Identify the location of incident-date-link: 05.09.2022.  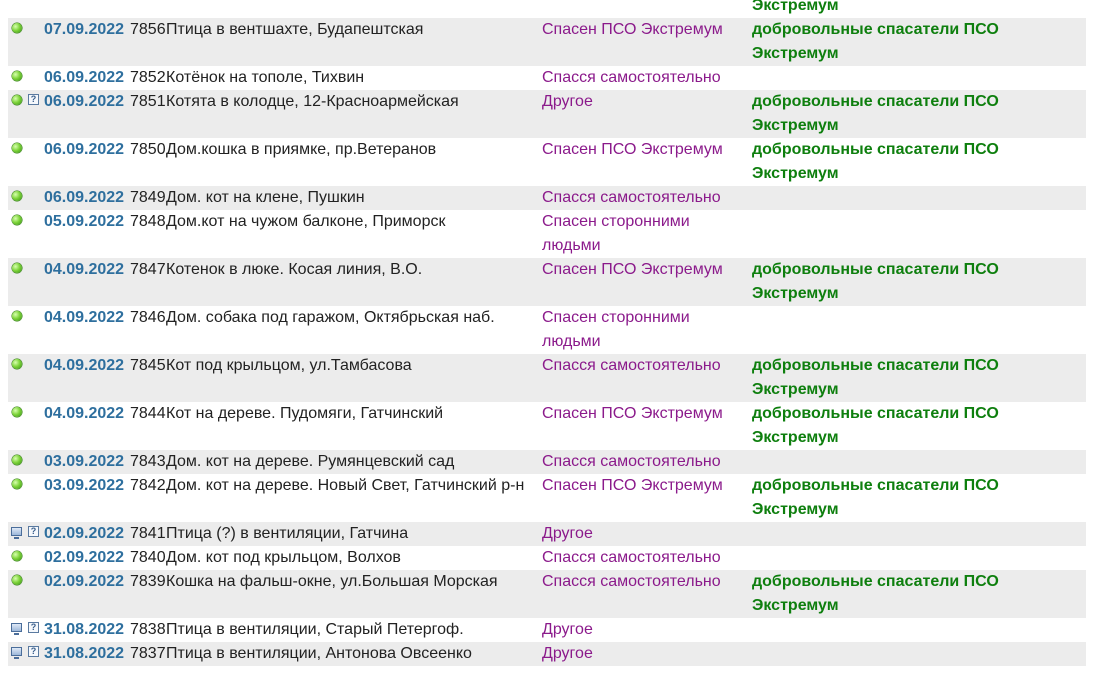
(87, 222).